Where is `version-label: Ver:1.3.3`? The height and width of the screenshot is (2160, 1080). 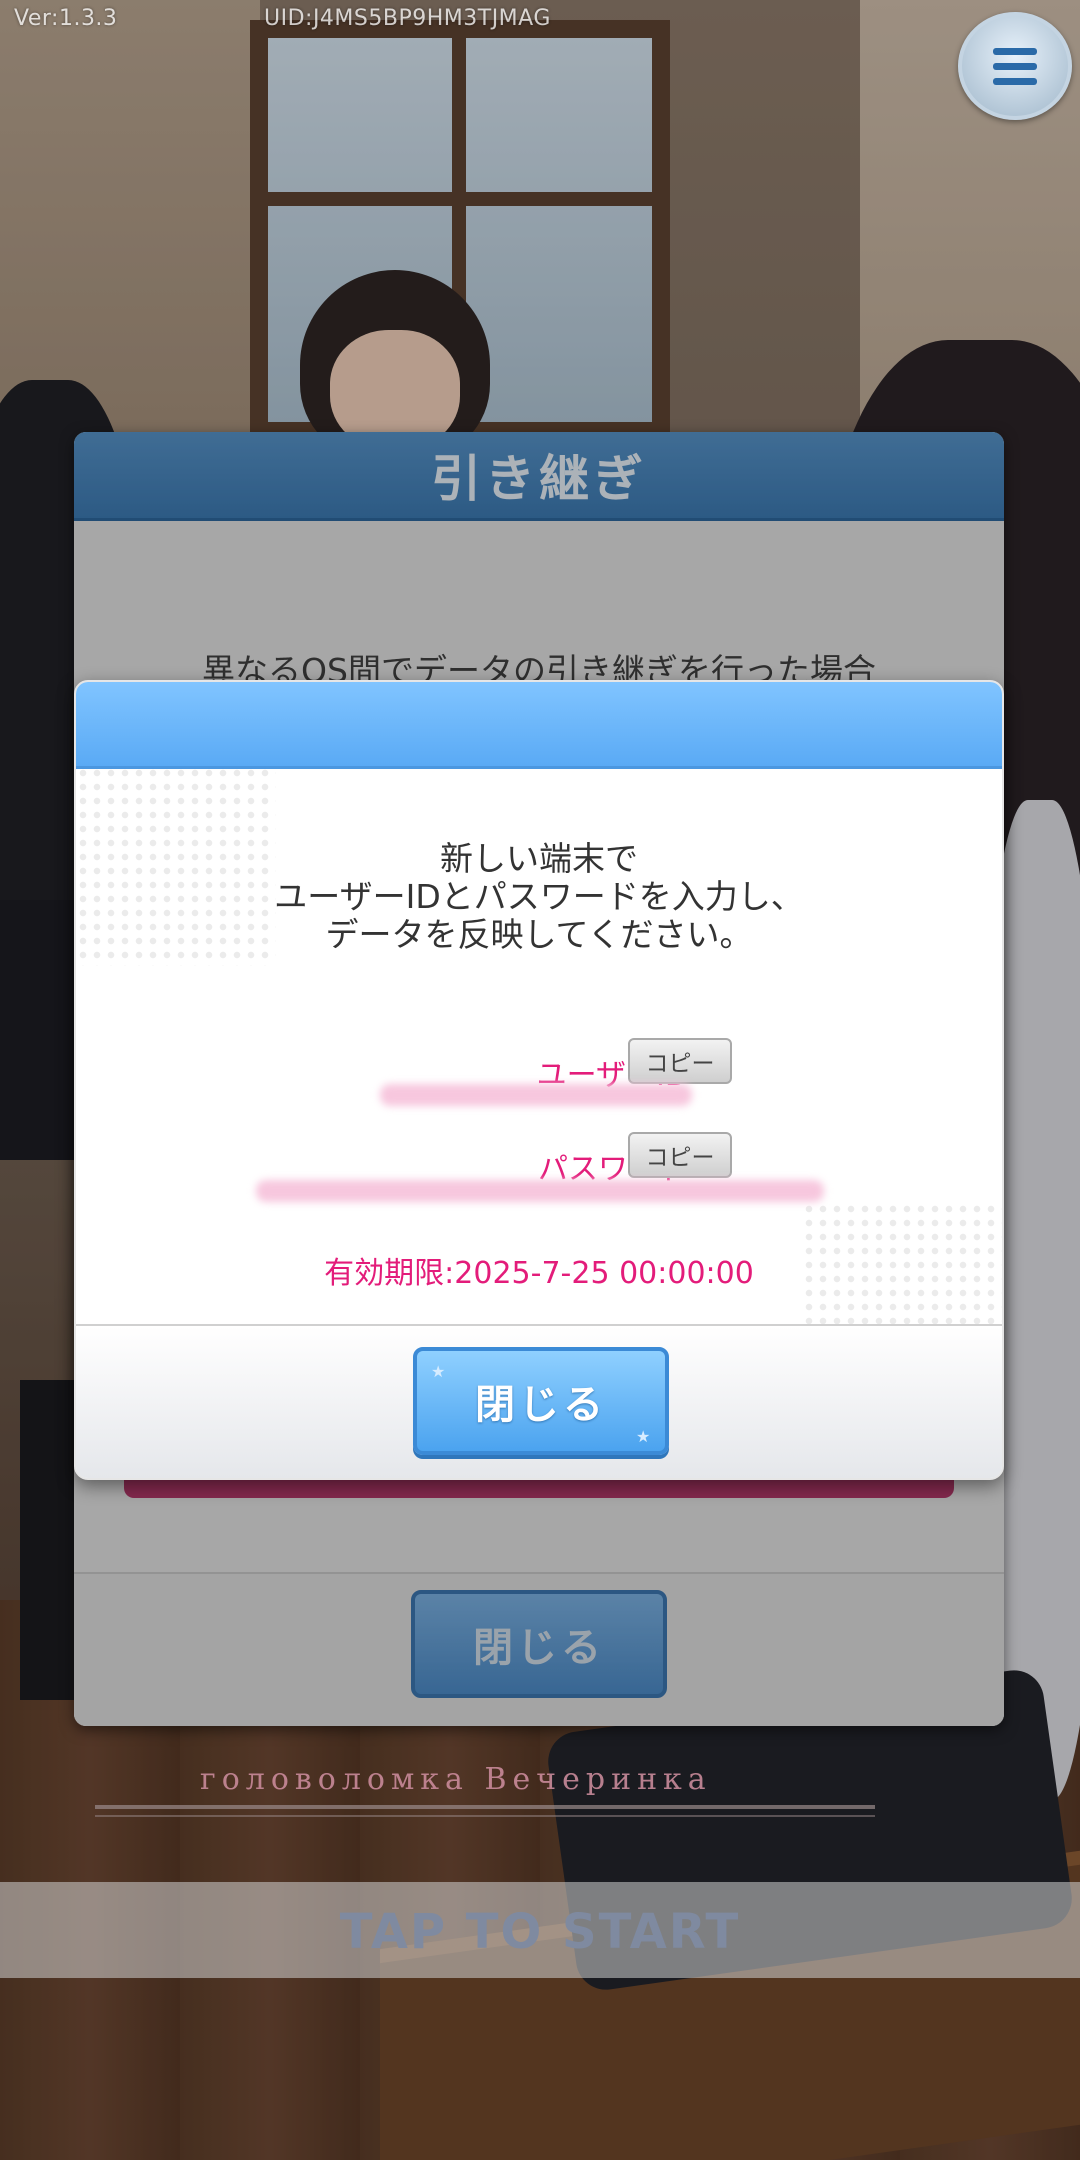 version-label: Ver:1.3.3 is located at coordinates (66, 18).